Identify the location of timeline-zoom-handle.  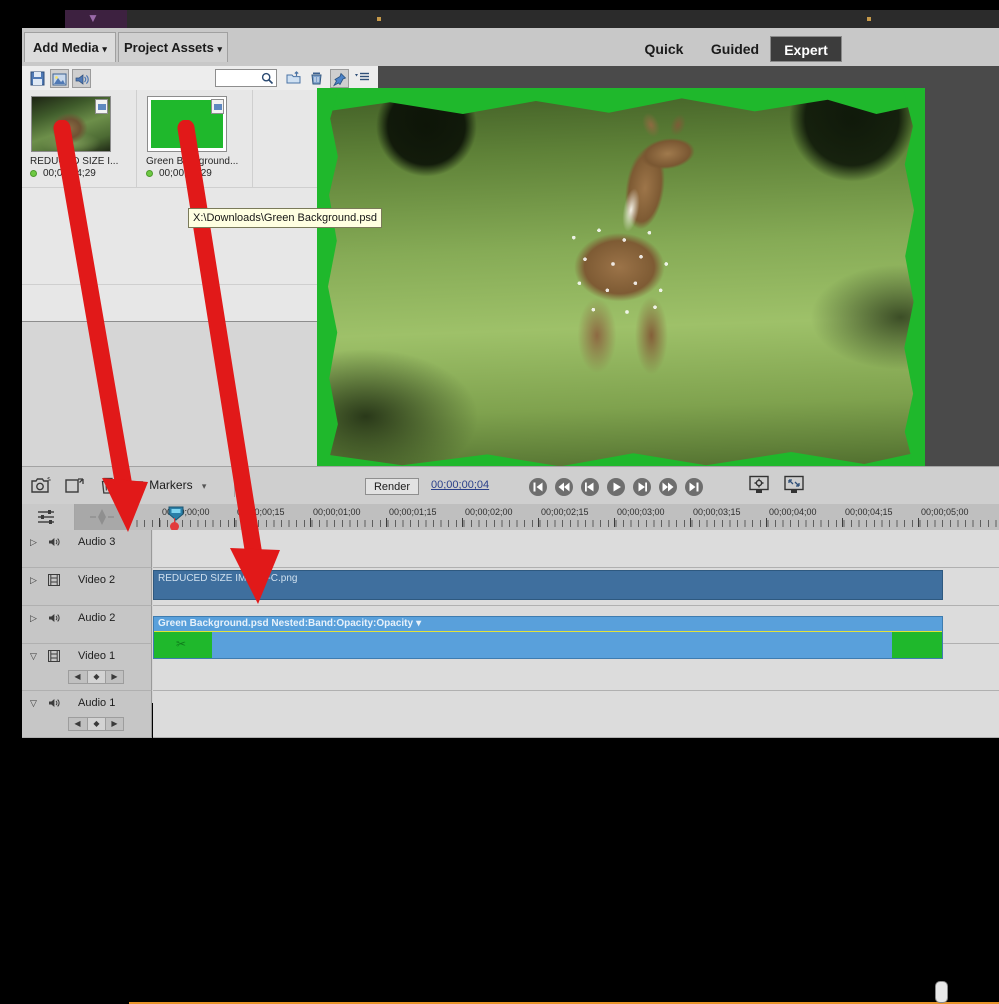
(941, 992).